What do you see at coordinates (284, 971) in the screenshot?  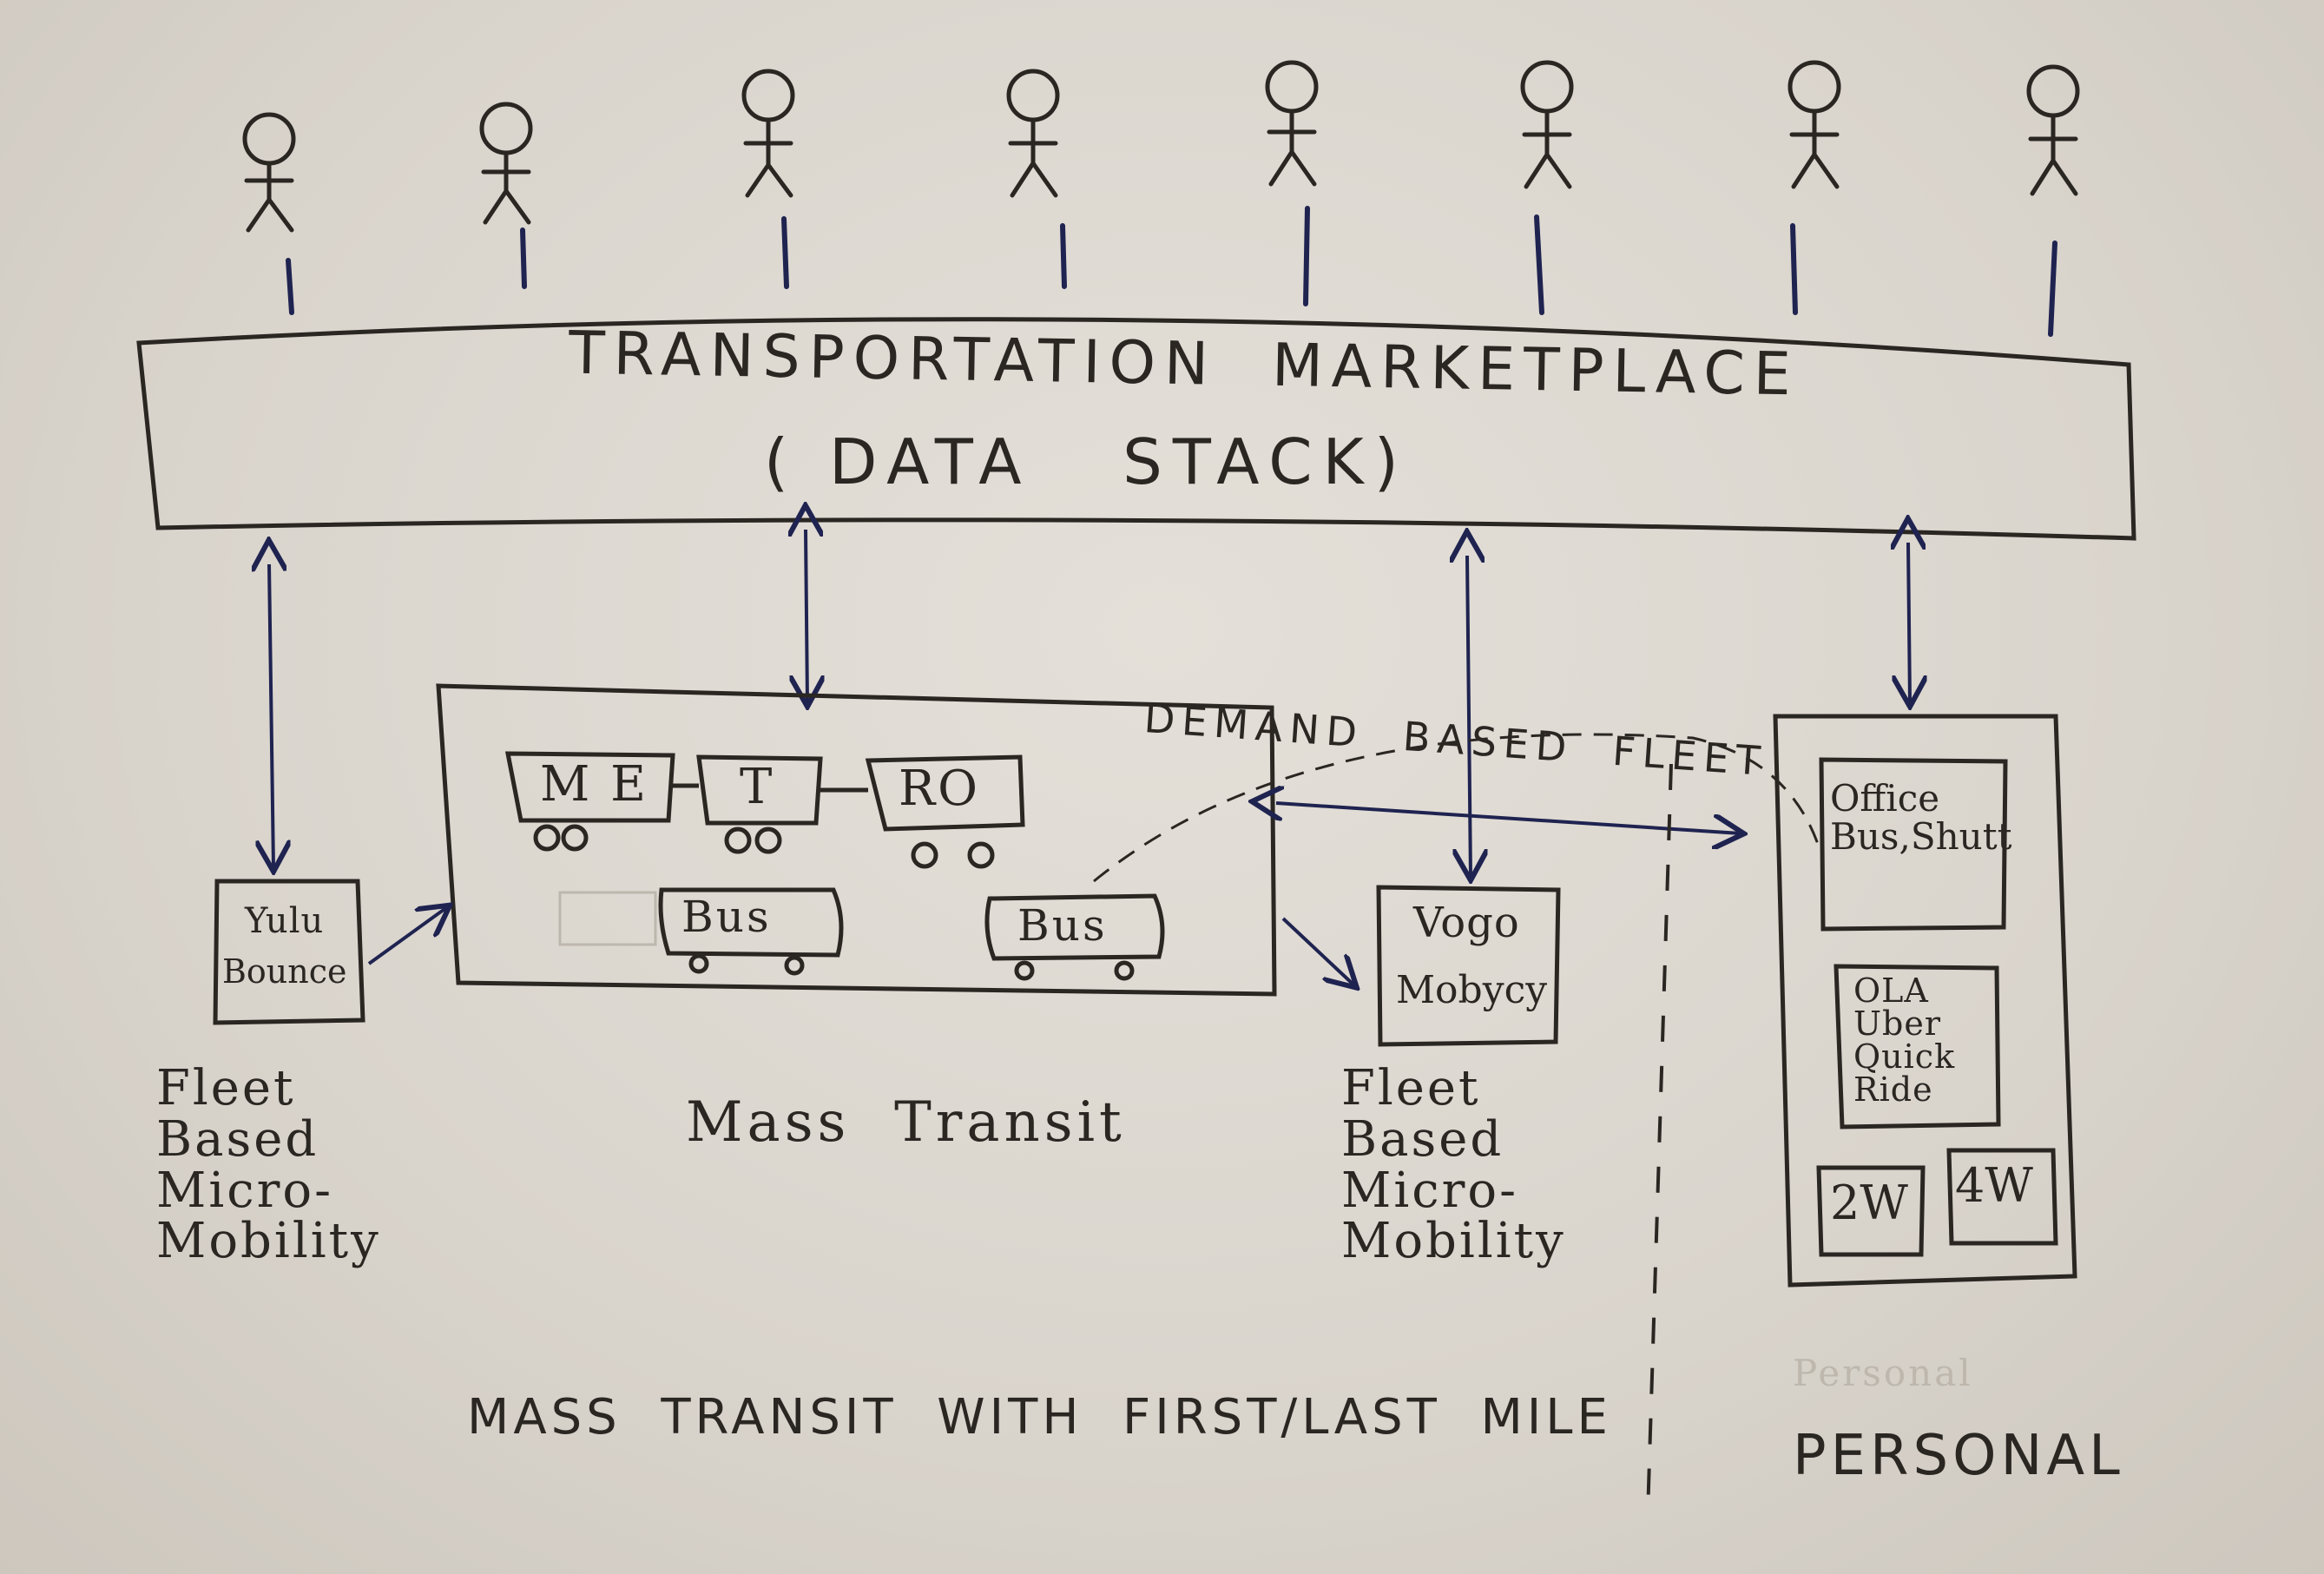 I see `bounce-label: Bounce` at bounding box center [284, 971].